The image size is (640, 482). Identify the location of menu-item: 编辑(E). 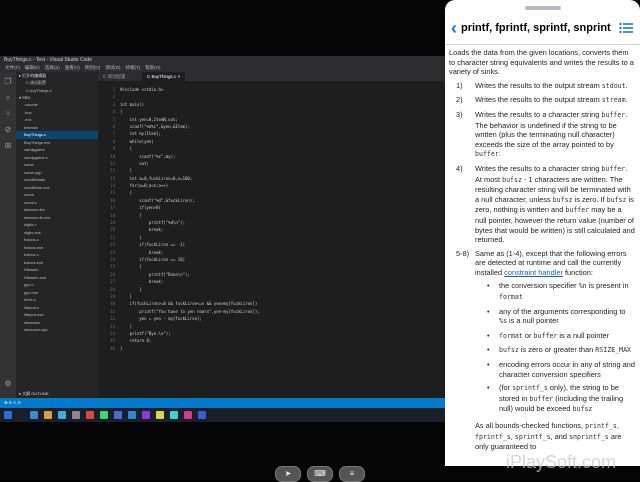
(32, 67).